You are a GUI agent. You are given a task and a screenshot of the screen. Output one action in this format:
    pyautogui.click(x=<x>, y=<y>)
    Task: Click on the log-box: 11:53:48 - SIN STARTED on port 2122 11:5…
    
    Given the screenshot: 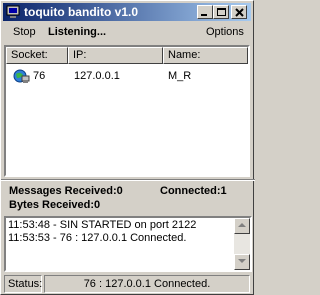 What is the action you would take?
    pyautogui.click(x=128, y=244)
    